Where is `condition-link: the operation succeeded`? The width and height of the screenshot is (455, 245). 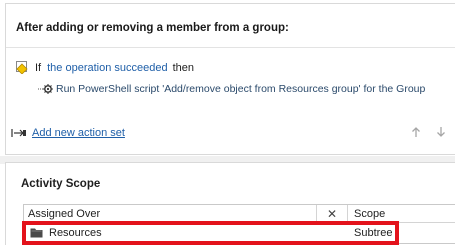 condition-link: the operation succeeded is located at coordinates (107, 68).